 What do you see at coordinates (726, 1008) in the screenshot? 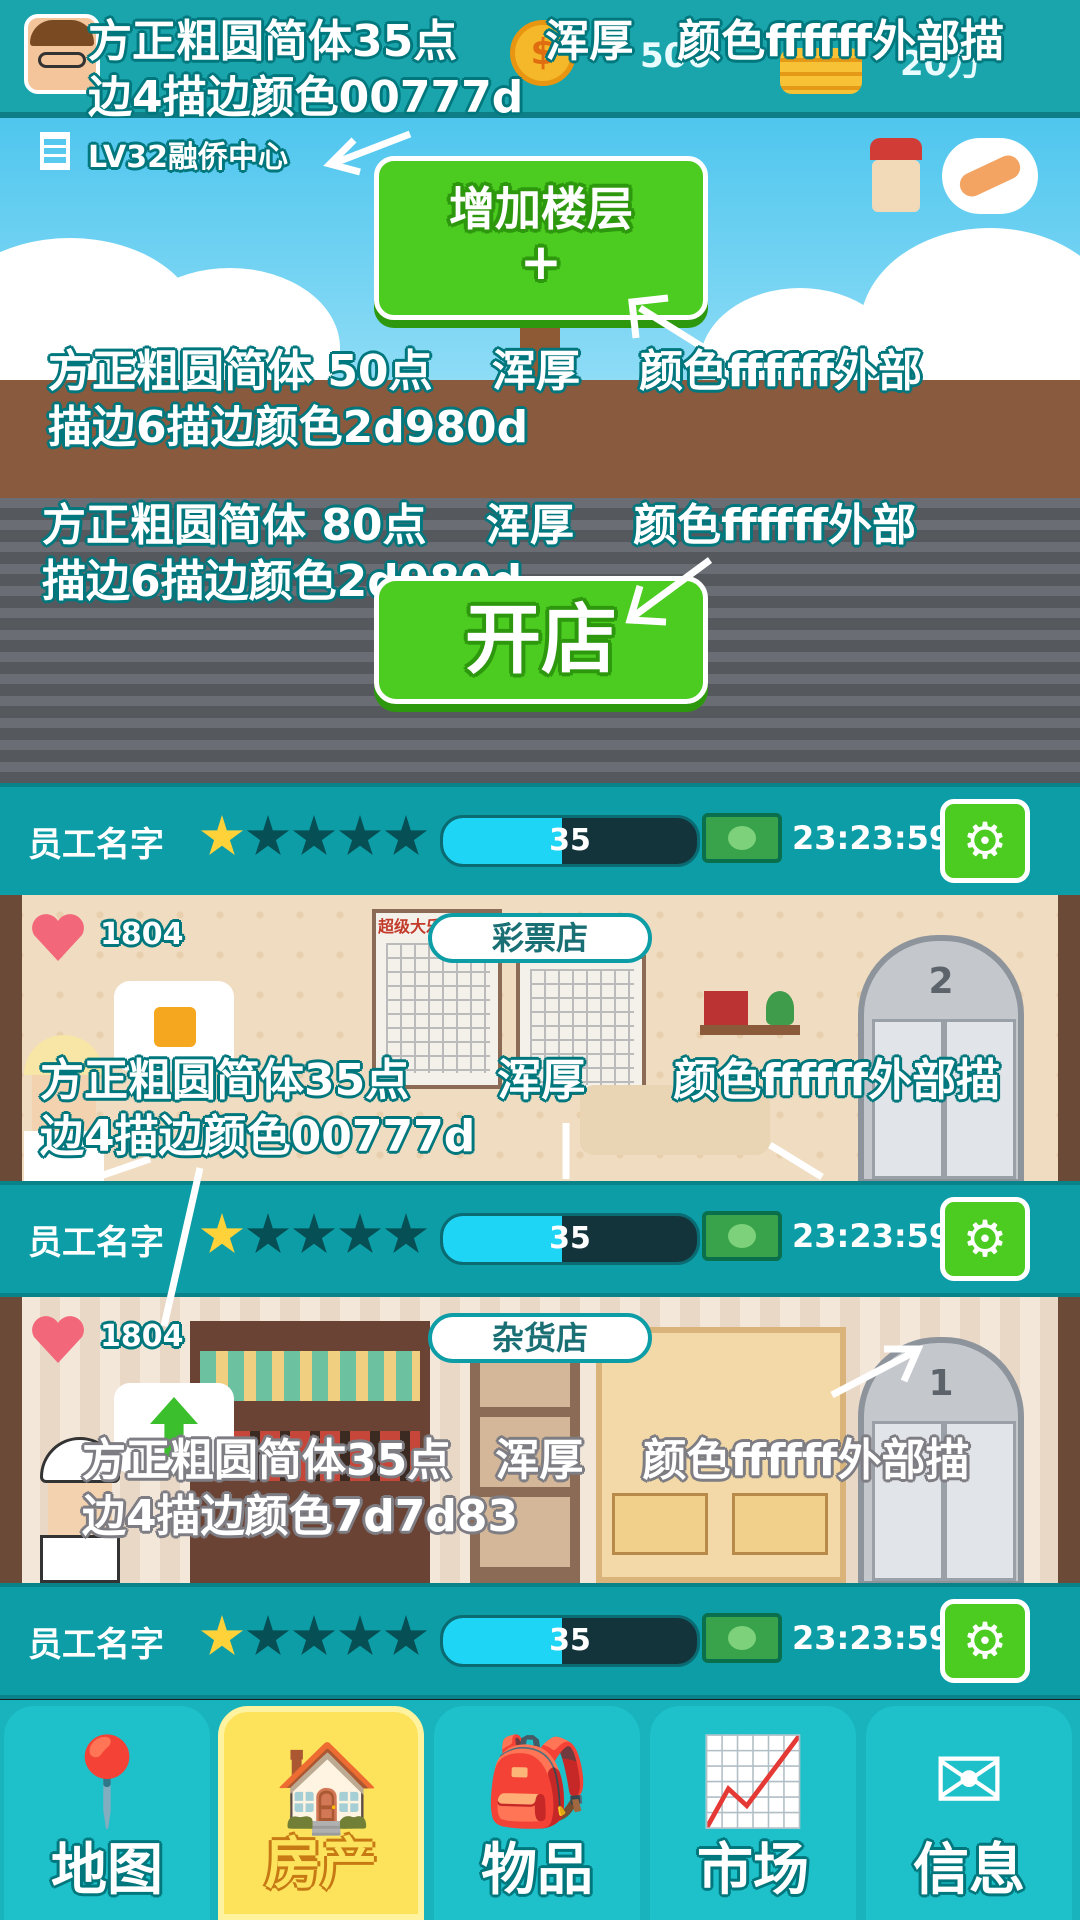
I see `books-icon` at bounding box center [726, 1008].